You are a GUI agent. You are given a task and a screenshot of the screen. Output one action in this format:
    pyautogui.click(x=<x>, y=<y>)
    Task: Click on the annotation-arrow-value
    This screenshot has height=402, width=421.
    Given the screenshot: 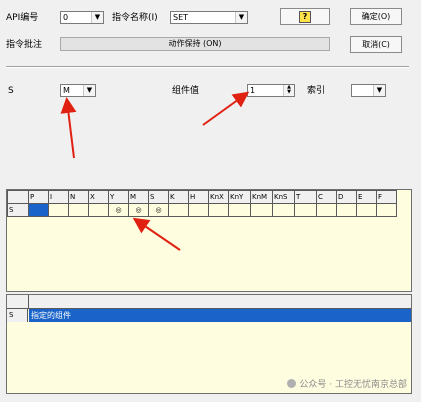 What is the action you would take?
    pyautogui.click(x=226, y=108)
    